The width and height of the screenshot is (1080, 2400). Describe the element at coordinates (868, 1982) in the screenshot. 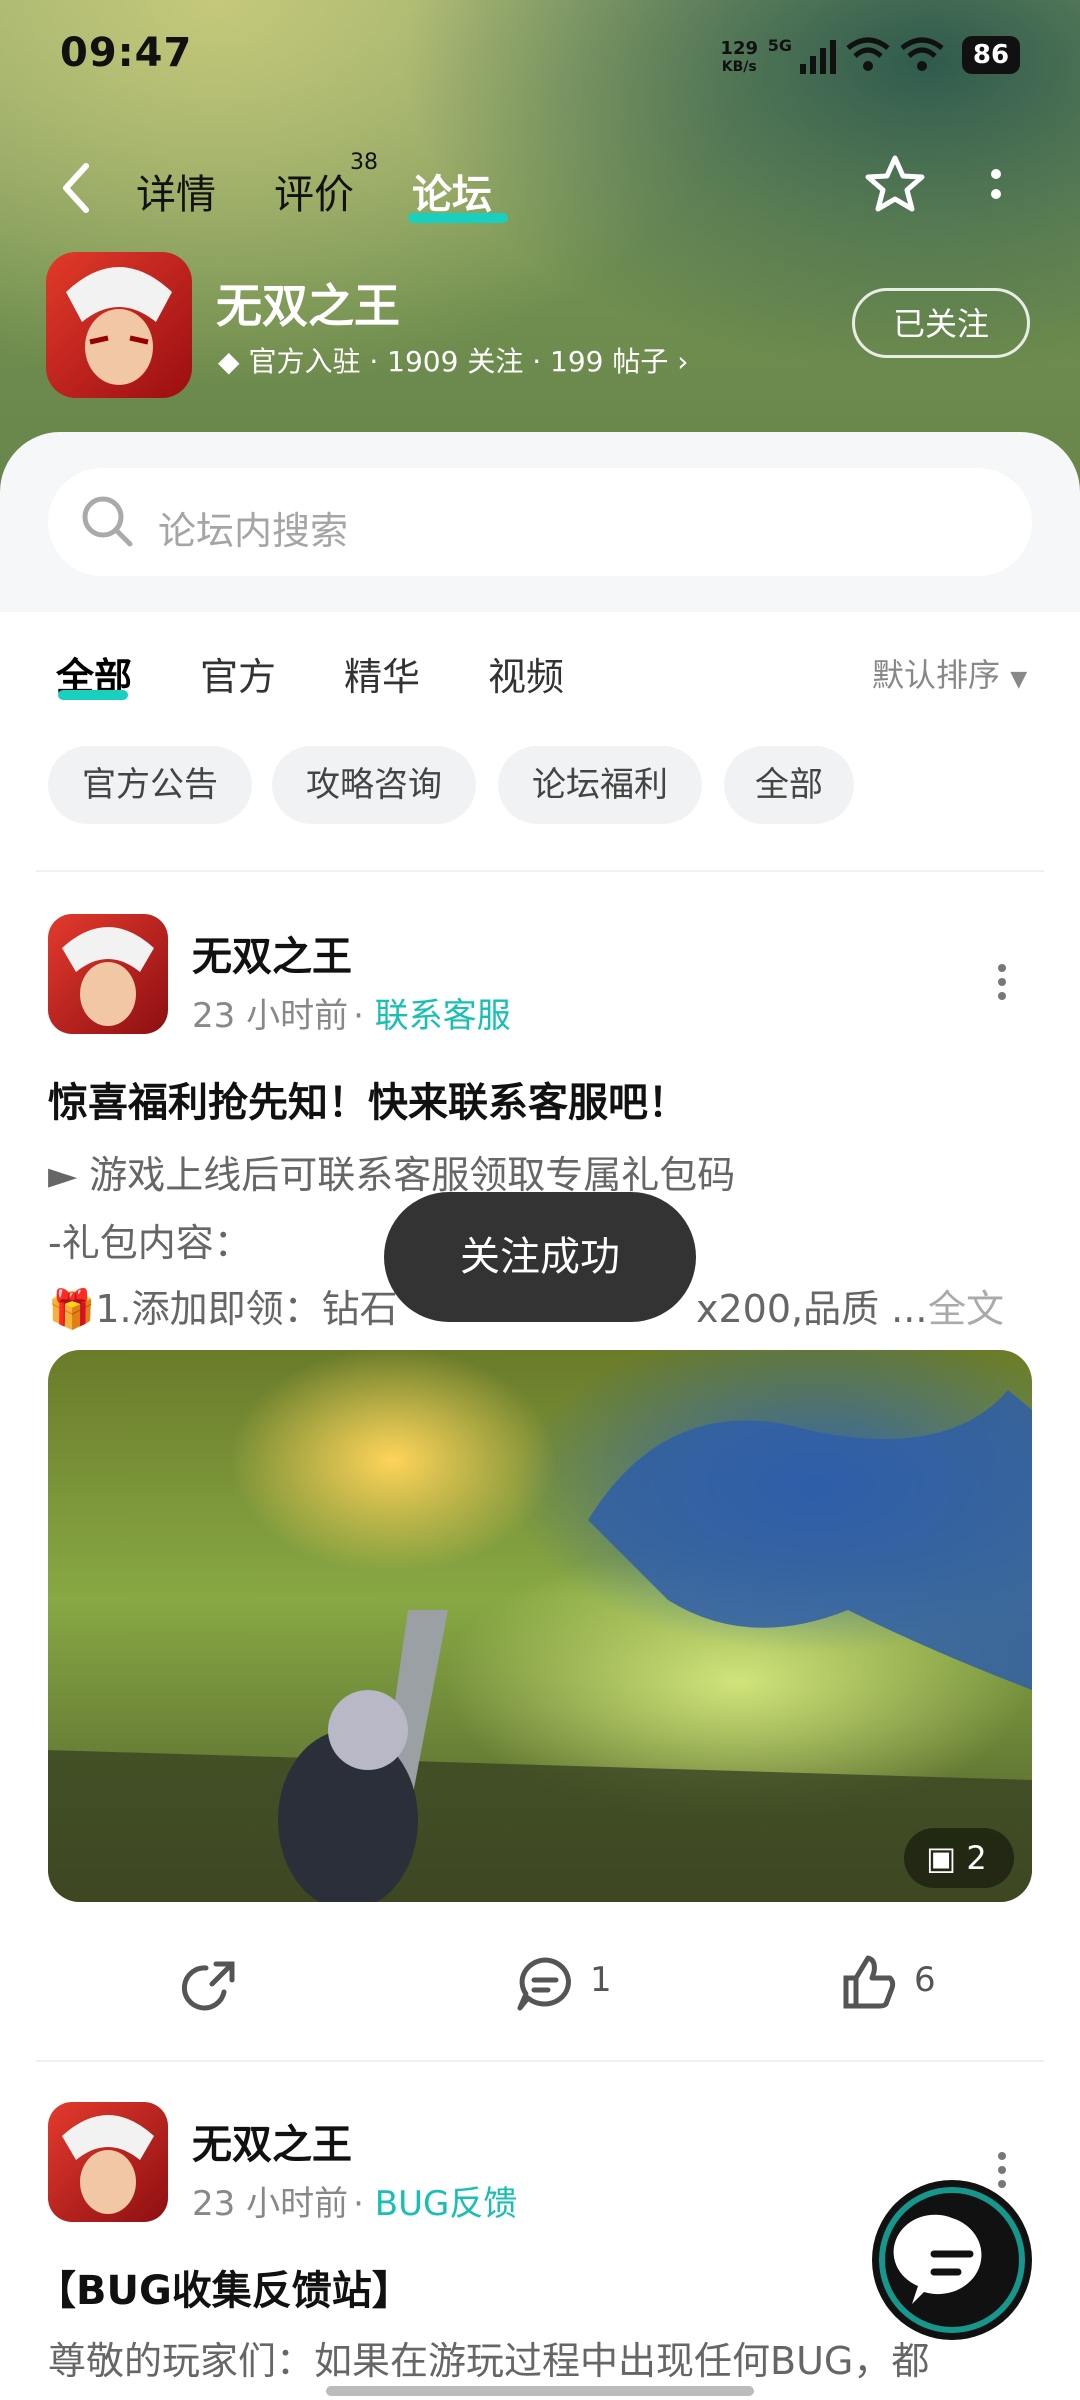

I see `like-icon` at that location.